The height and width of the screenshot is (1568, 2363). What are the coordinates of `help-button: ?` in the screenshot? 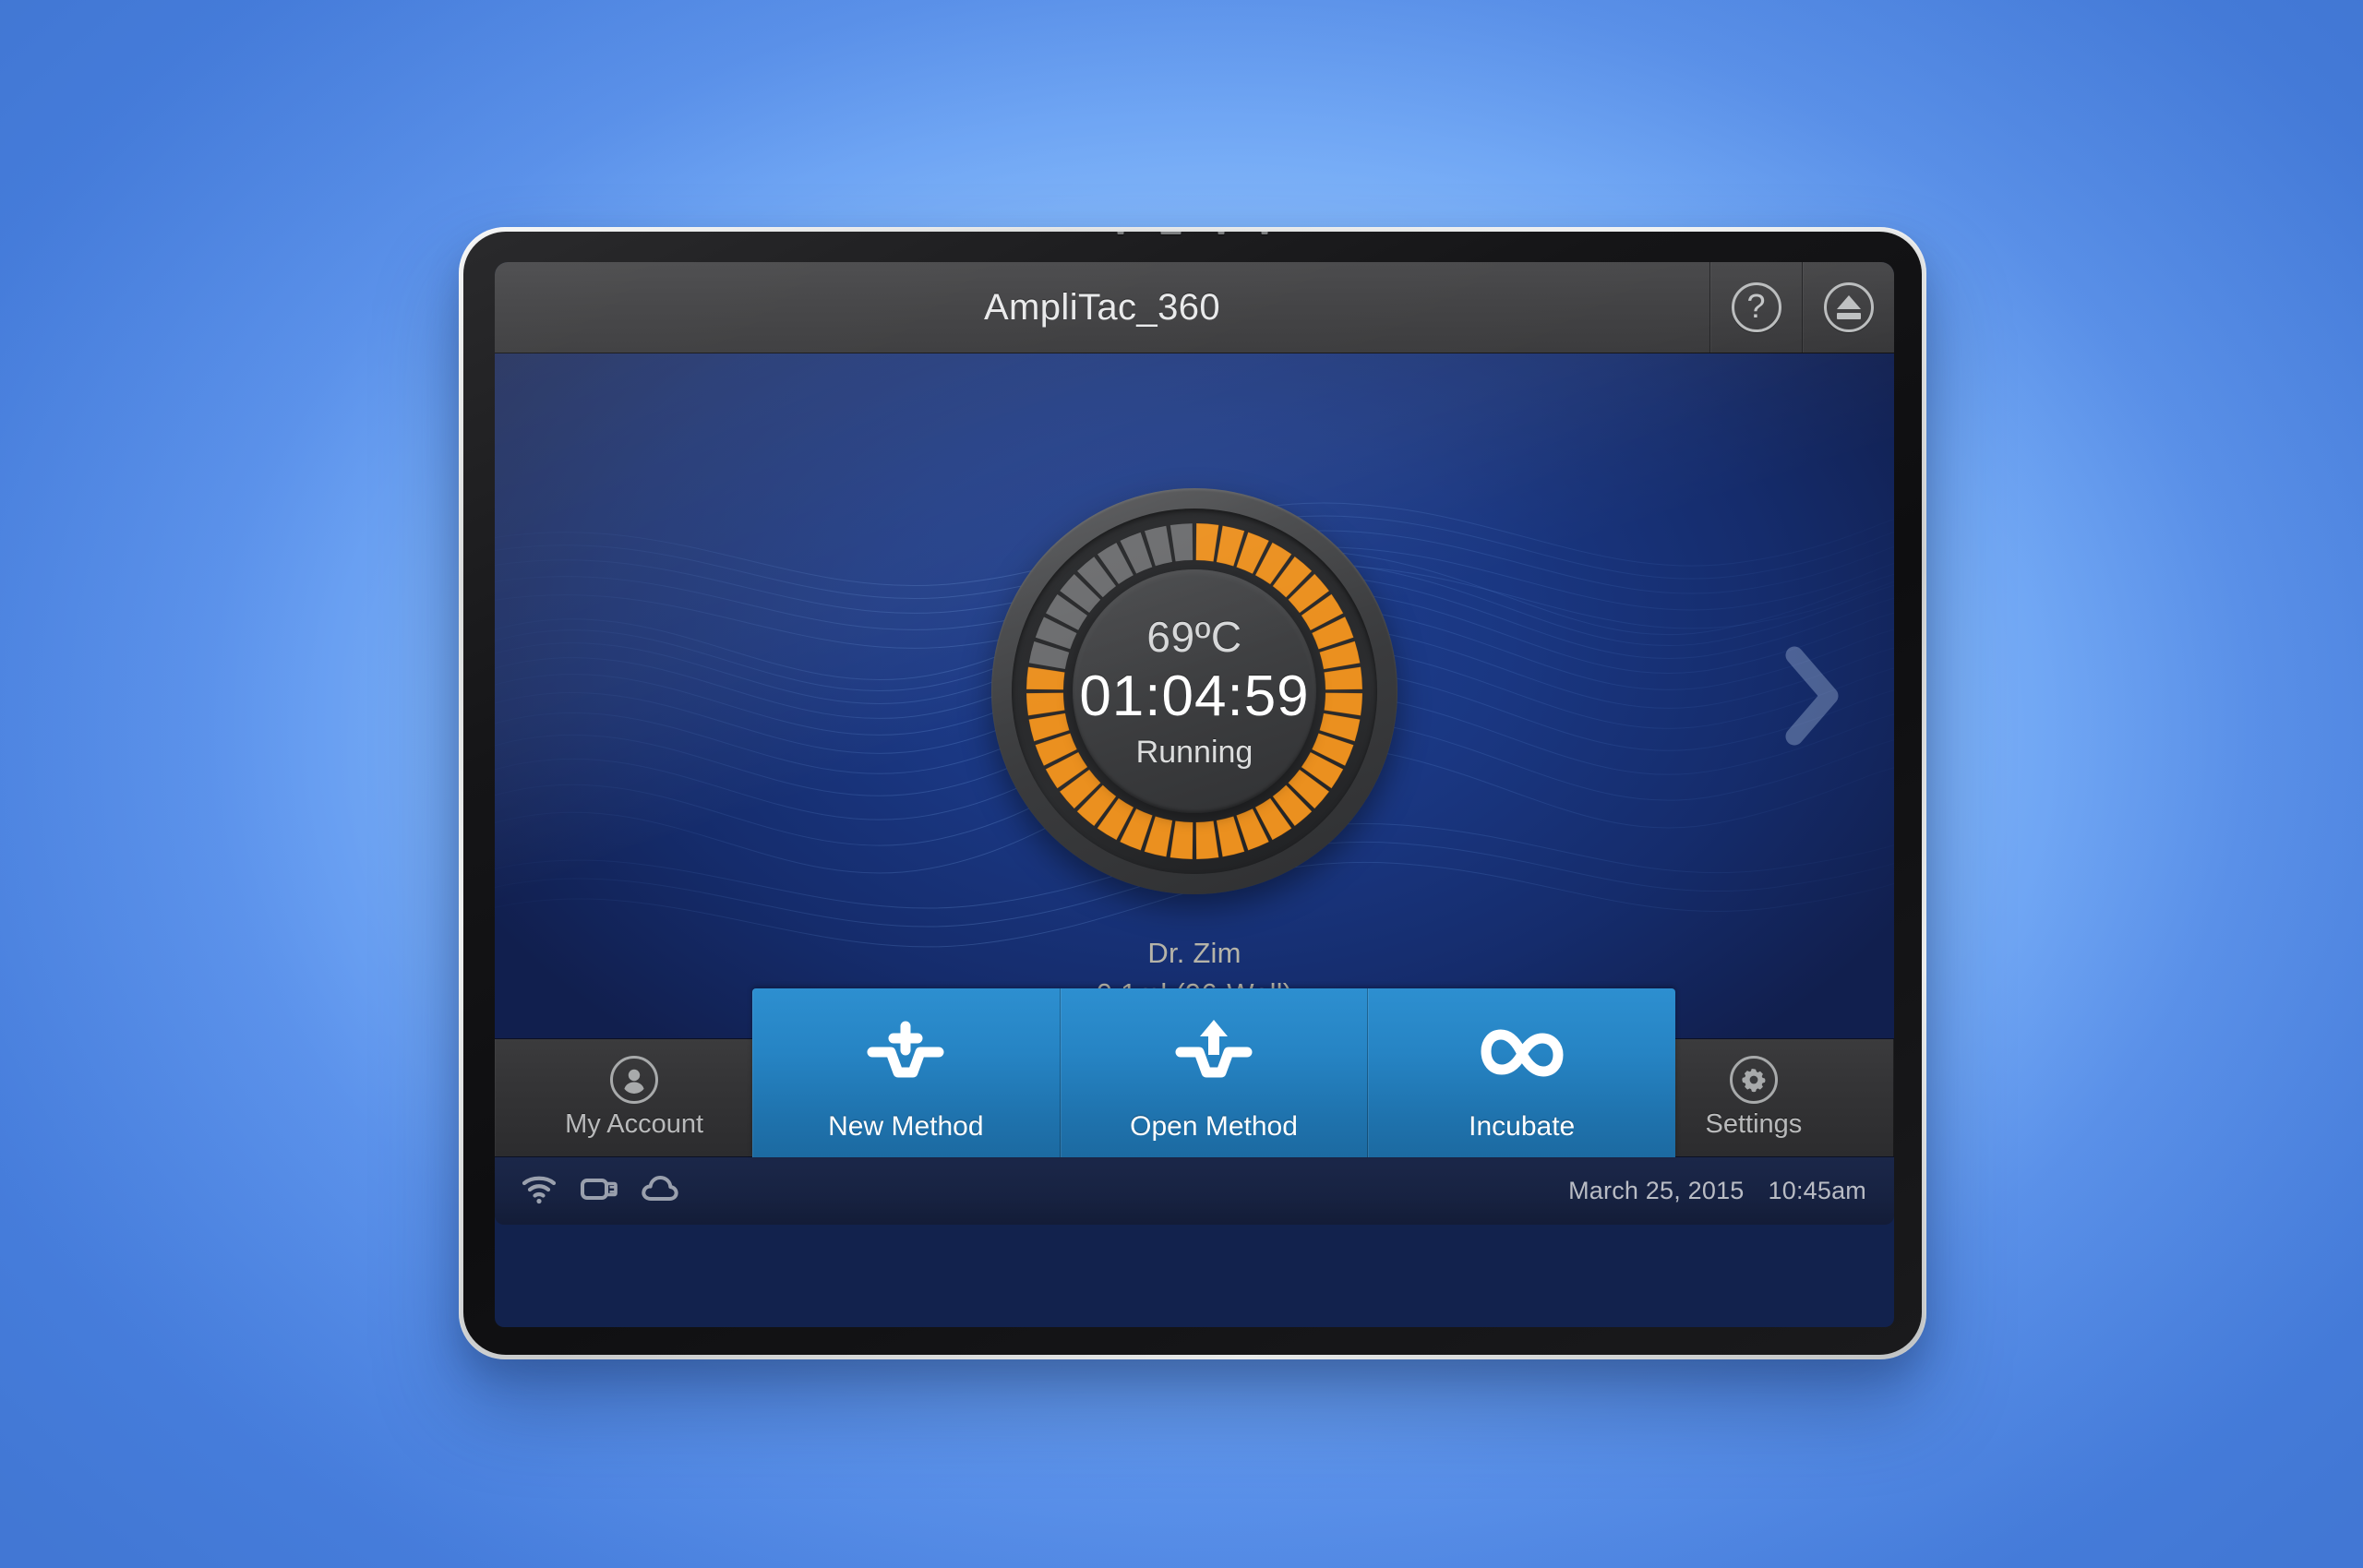 It's located at (1755, 308).